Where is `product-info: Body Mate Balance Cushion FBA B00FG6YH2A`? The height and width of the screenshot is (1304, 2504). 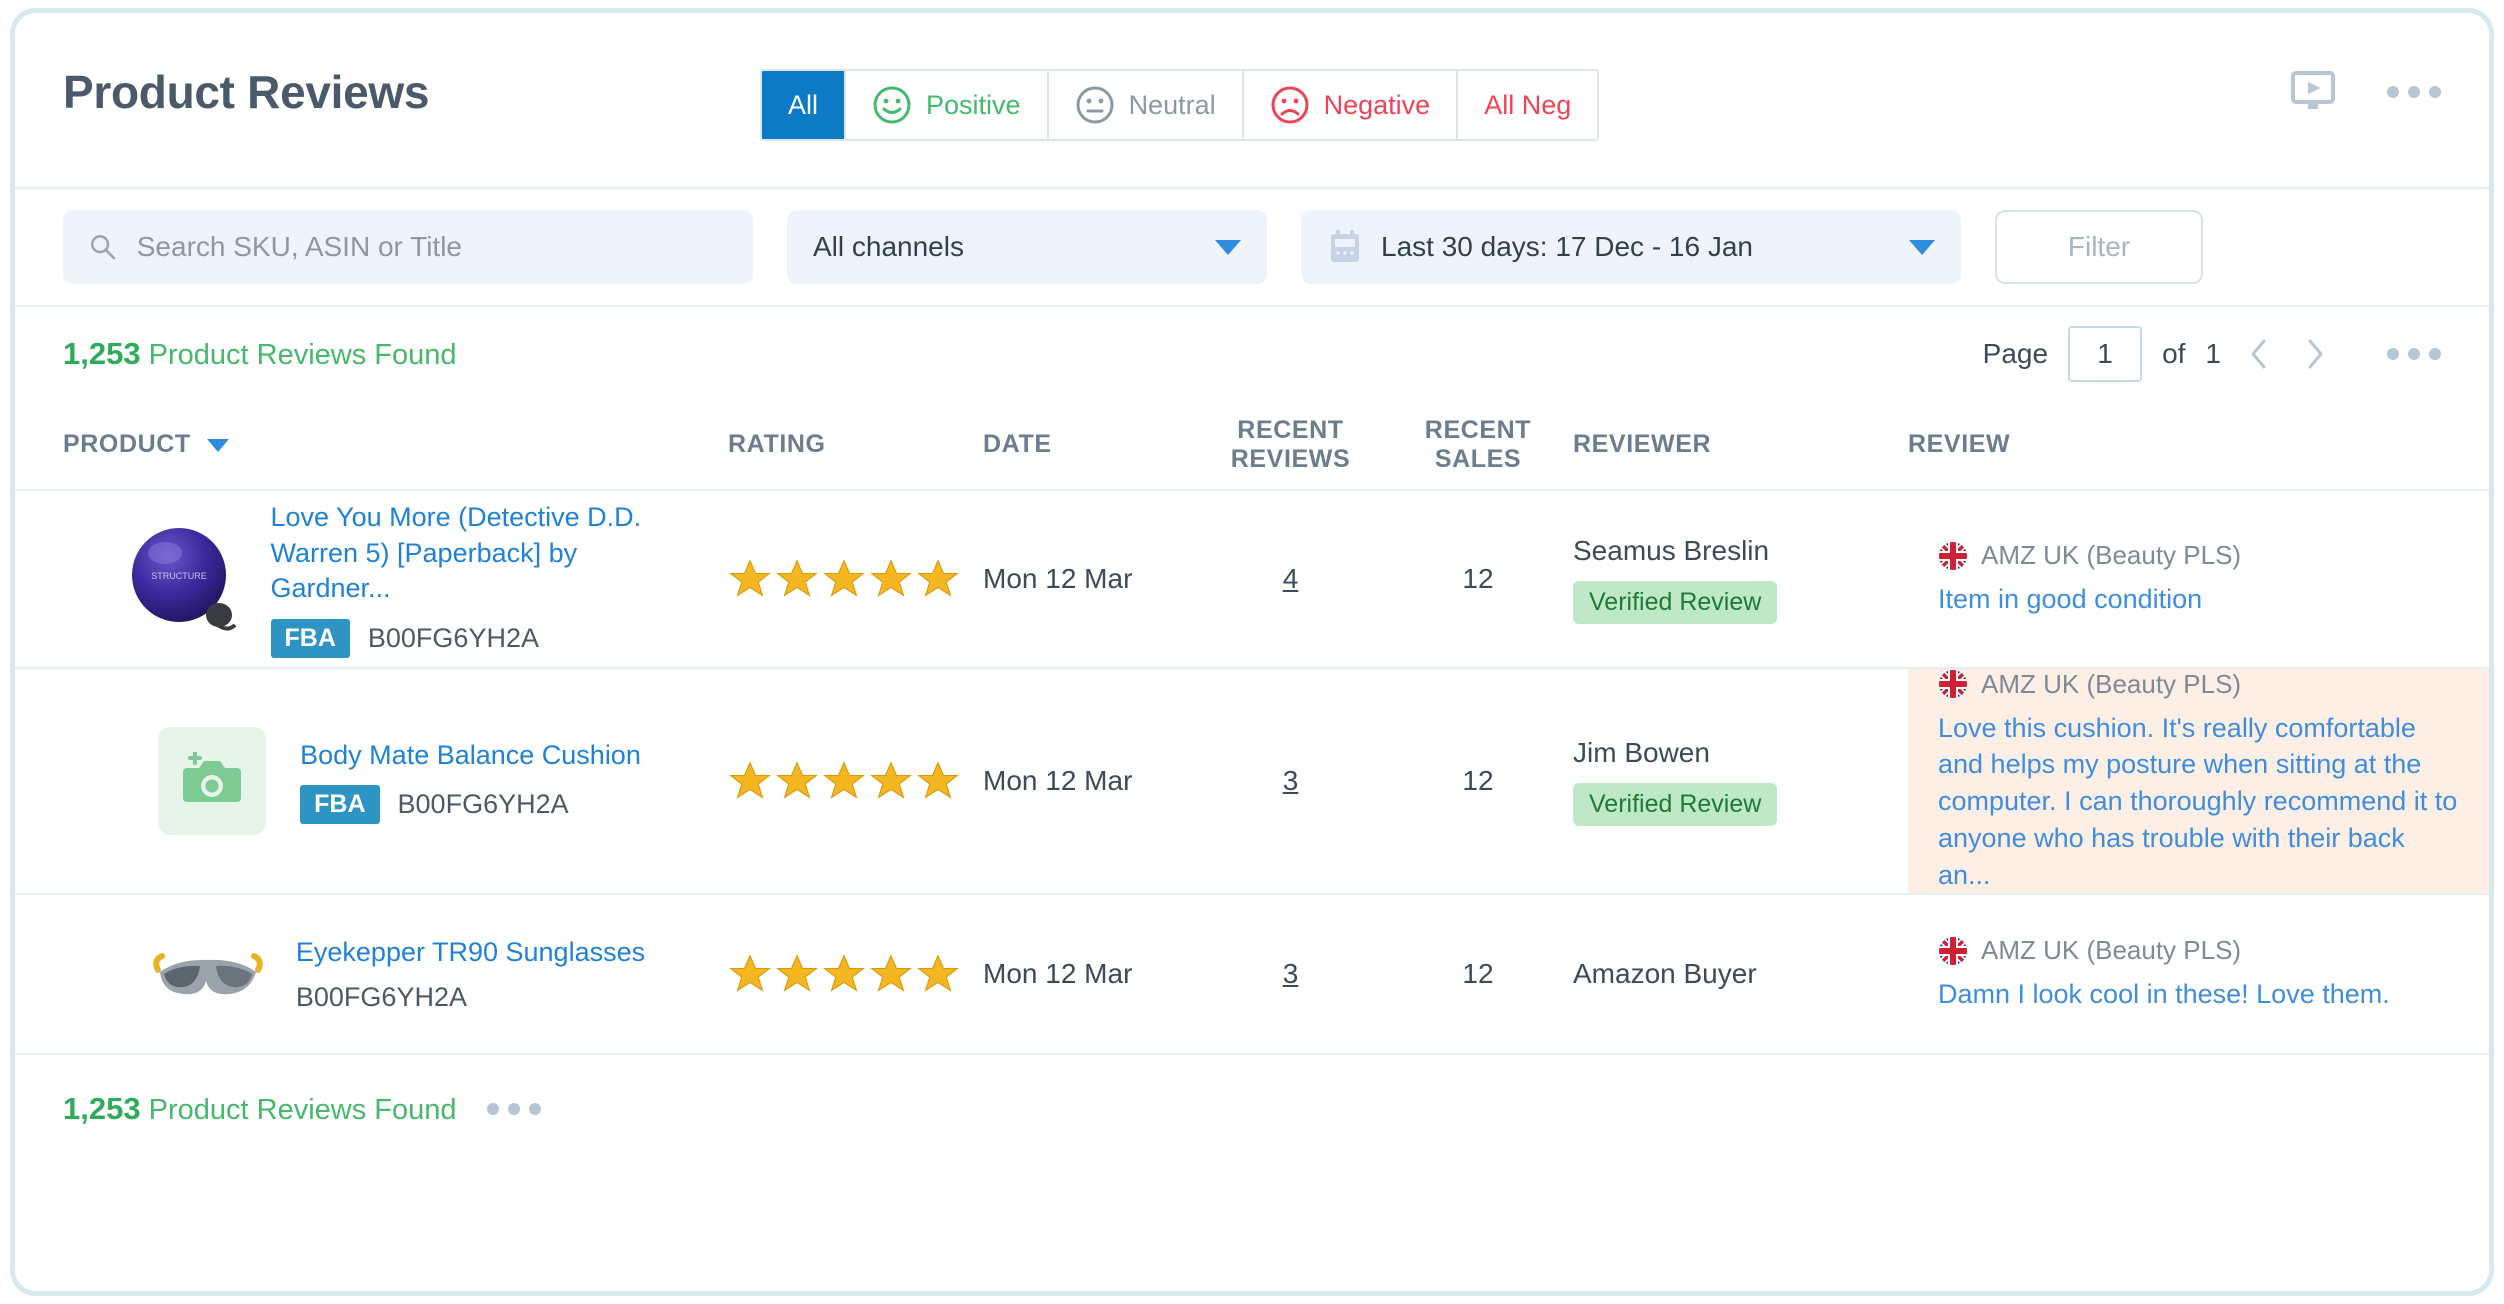
product-info: Body Mate Balance Cushion FBA B00FG6YH2A is located at coordinates (470, 781).